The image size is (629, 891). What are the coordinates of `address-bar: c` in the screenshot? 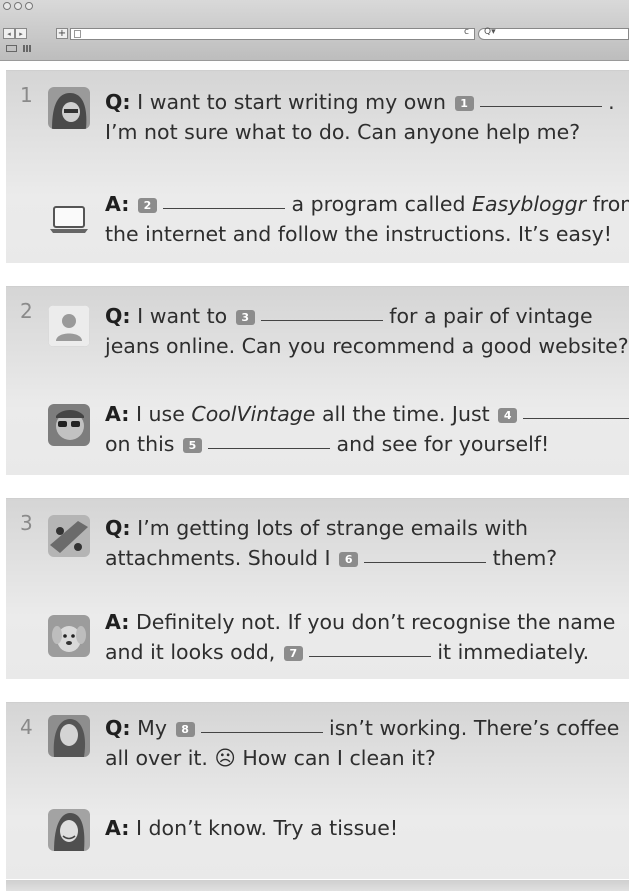 It's located at (272, 33).